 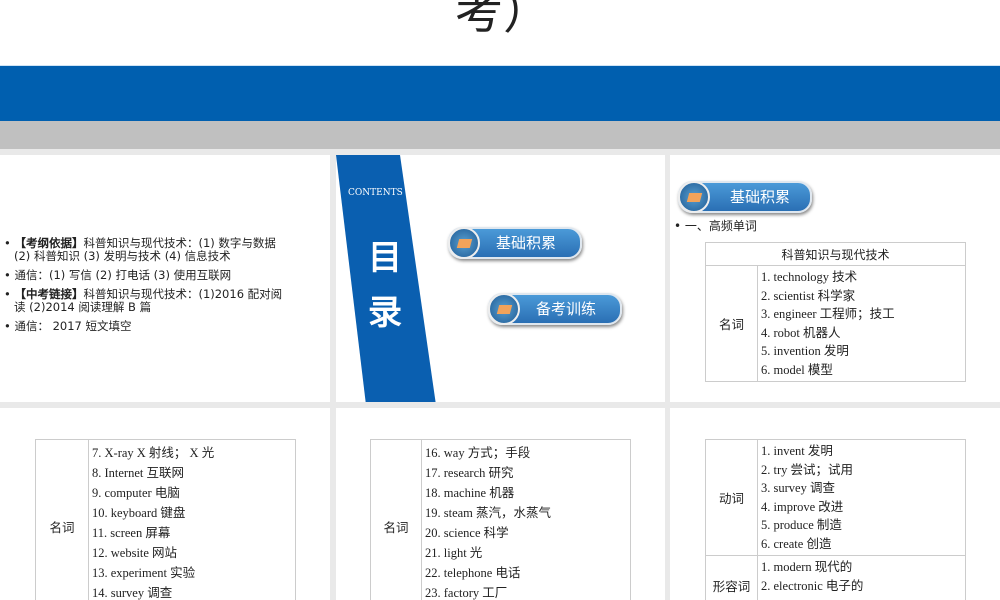 I want to click on vocab-item: 4. improve 改进, so click(x=802, y=506).